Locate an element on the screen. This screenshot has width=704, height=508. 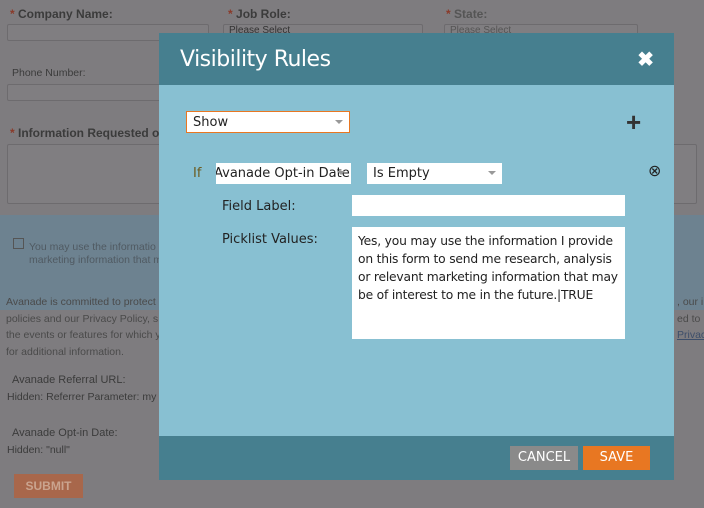
modal-header: Visibility Rules ✖ is located at coordinates (416, 59).